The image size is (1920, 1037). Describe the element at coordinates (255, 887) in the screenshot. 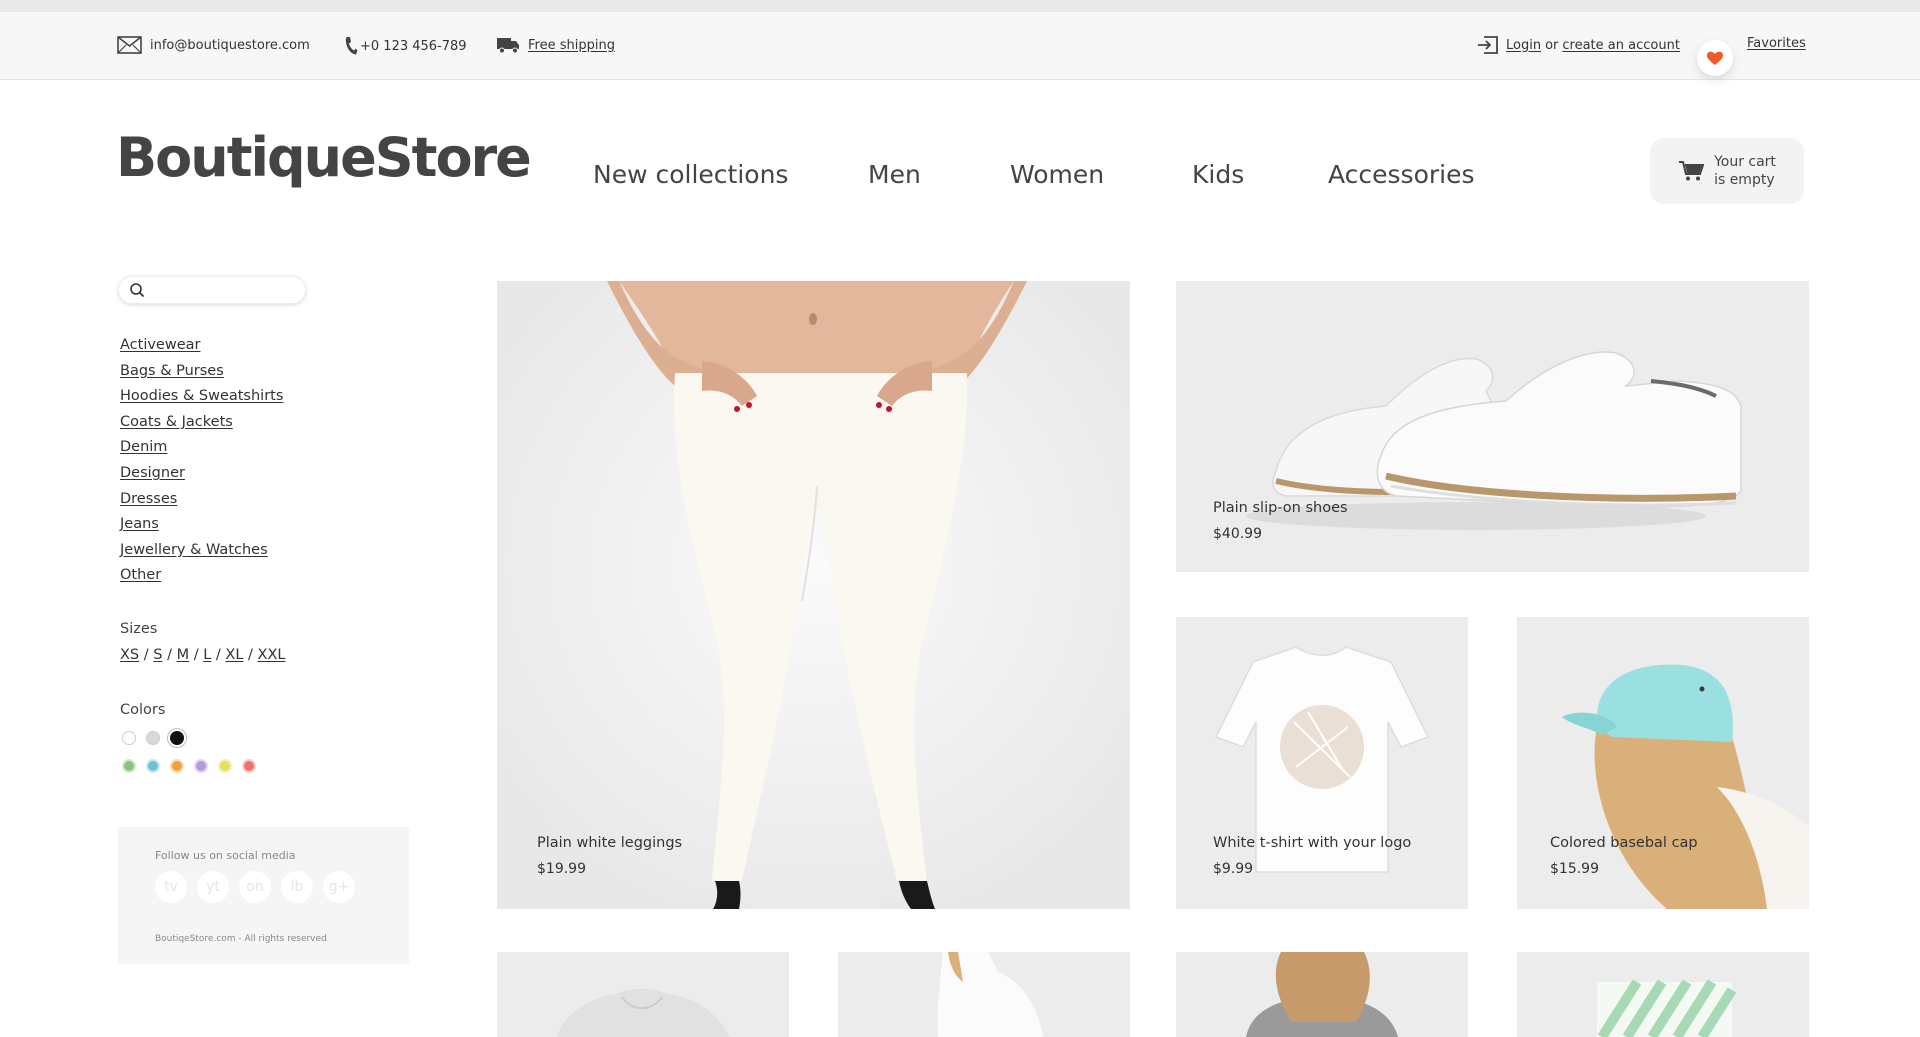

I see `social-on-icon: on` at that location.